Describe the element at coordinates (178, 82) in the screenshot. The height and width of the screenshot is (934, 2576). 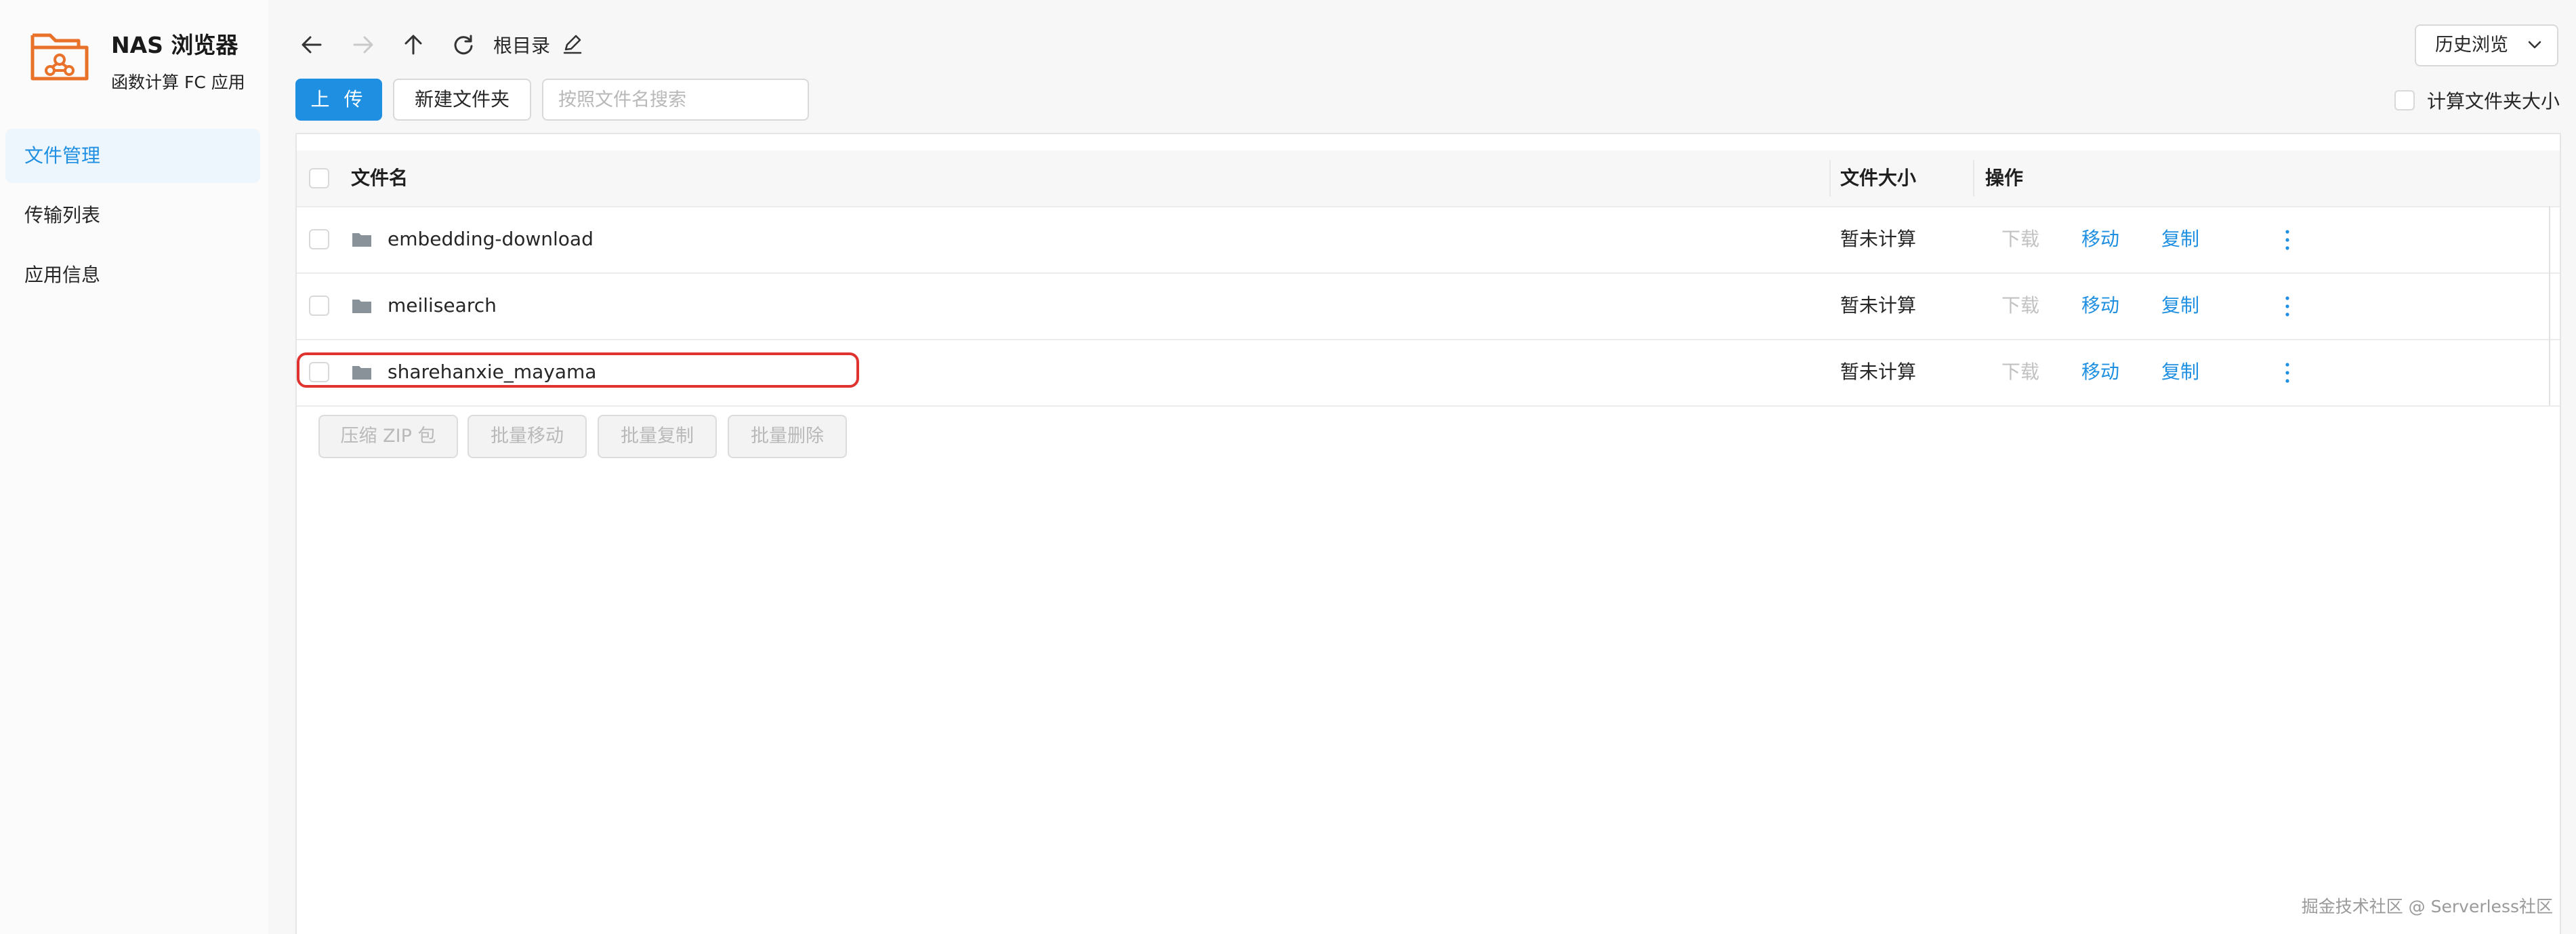
I see `app-subtitle: 函数计算 FC 应用` at that location.